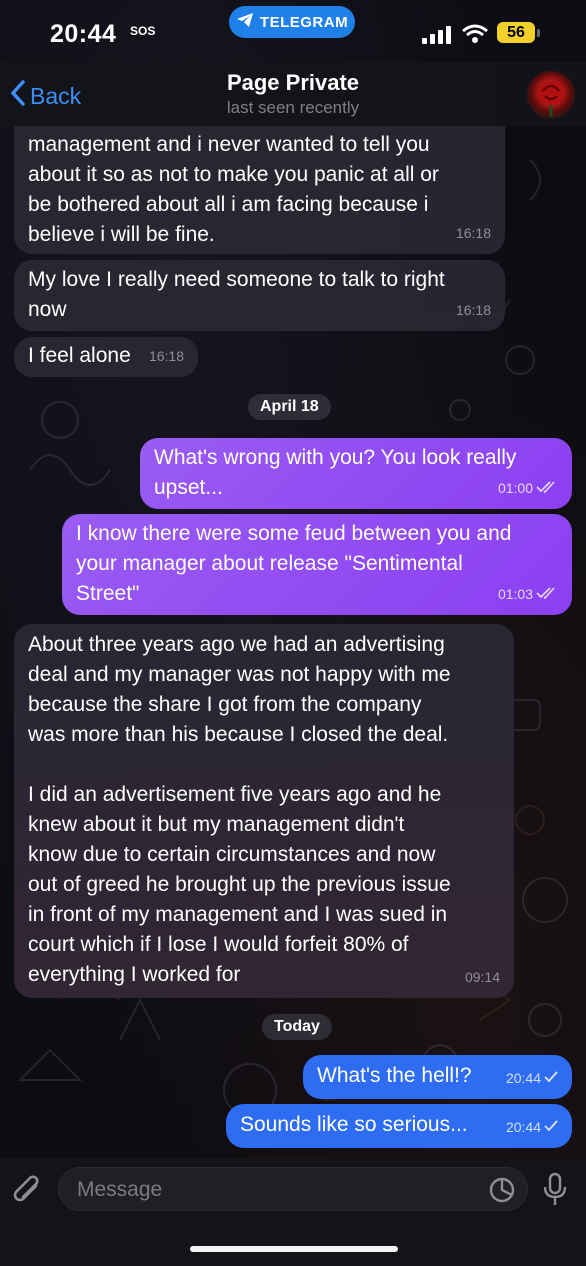 Image resolution: width=586 pixels, height=1266 pixels. Describe the element at coordinates (516, 32) in the screenshot. I see `battery-indicator: 56` at that location.